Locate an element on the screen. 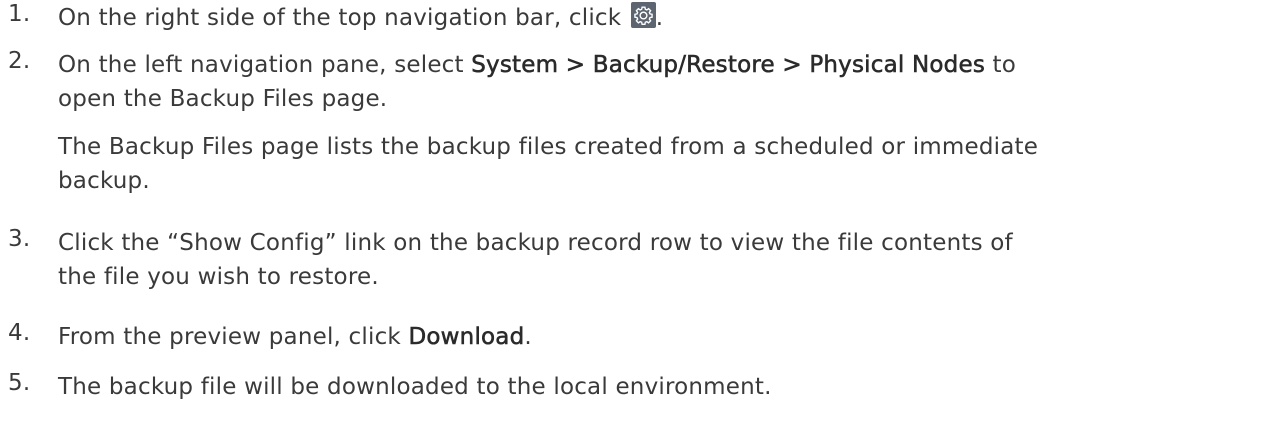 The width and height of the screenshot is (1282, 438). gear-icon-glyph is located at coordinates (643, 16).